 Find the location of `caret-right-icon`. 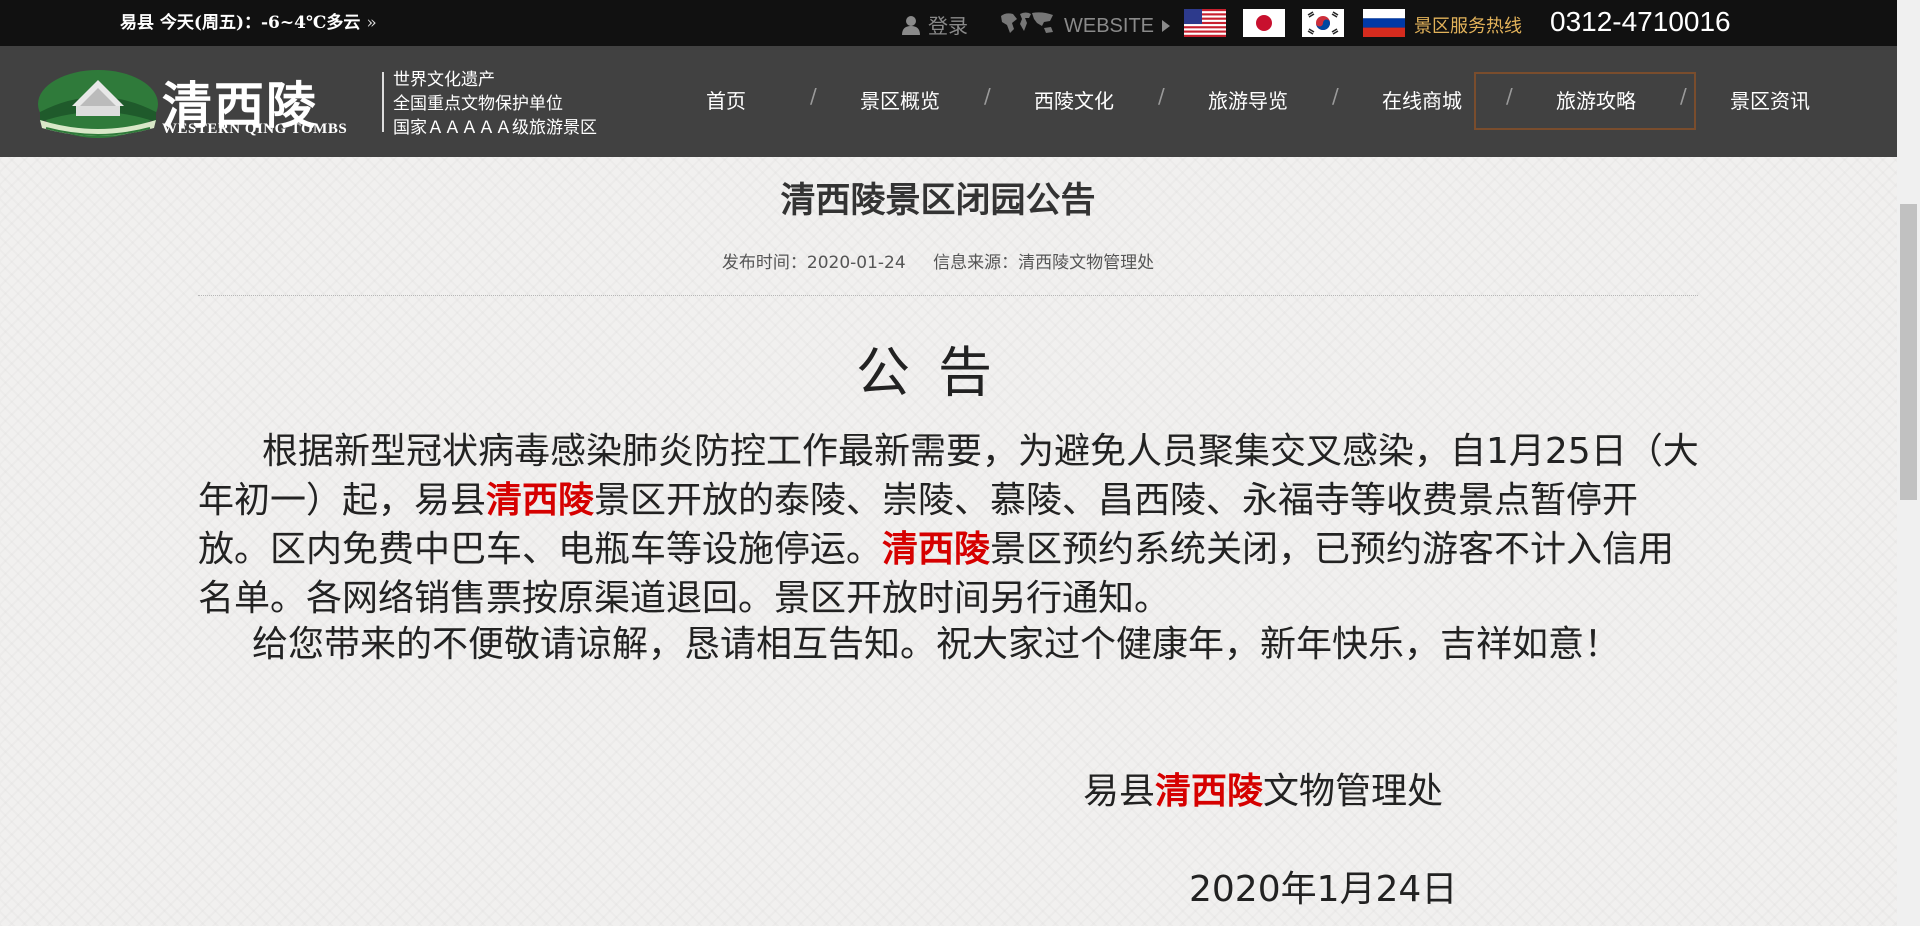

caret-right-icon is located at coordinates (1166, 26).